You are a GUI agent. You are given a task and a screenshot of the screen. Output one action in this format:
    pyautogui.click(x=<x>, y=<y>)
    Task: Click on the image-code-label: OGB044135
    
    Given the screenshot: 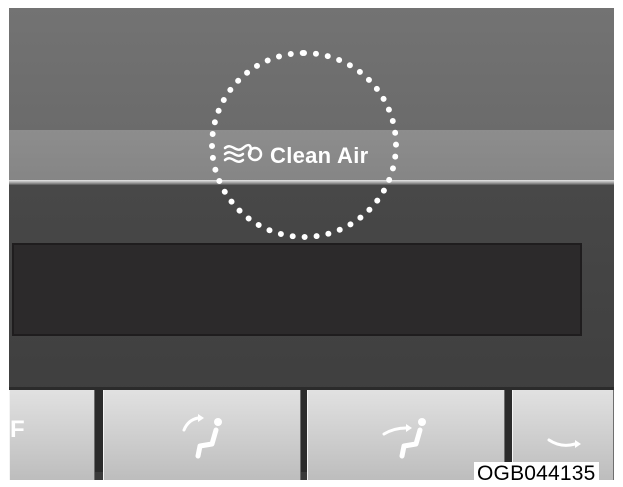 What is the action you would take?
    pyautogui.click(x=536, y=474)
    